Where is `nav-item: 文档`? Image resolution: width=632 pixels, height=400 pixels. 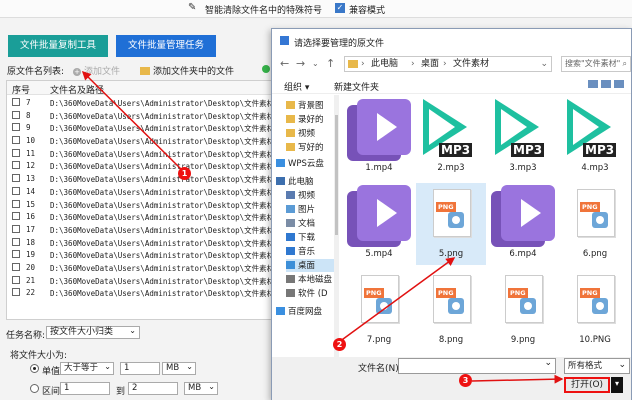
nav-item: 文档 is located at coordinates (312, 223).